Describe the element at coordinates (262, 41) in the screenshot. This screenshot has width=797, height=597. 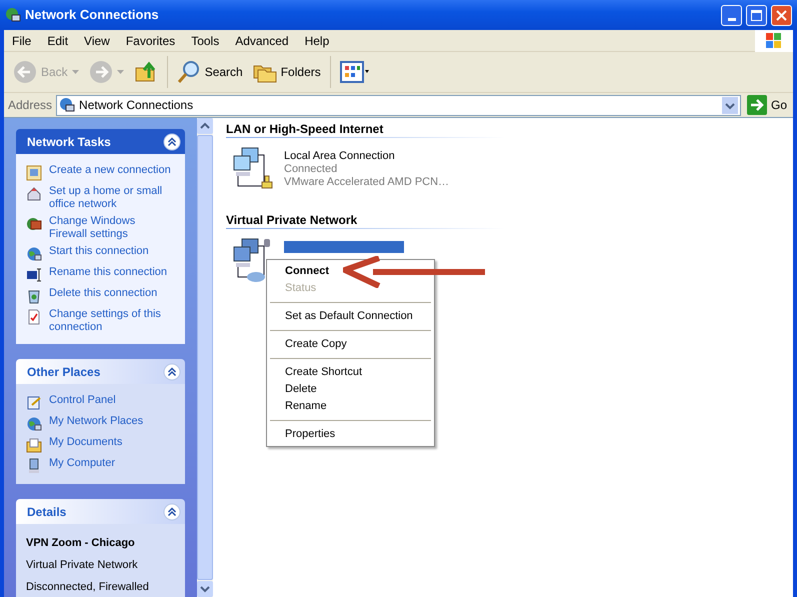
I see `menu-item: Advanced` at that location.